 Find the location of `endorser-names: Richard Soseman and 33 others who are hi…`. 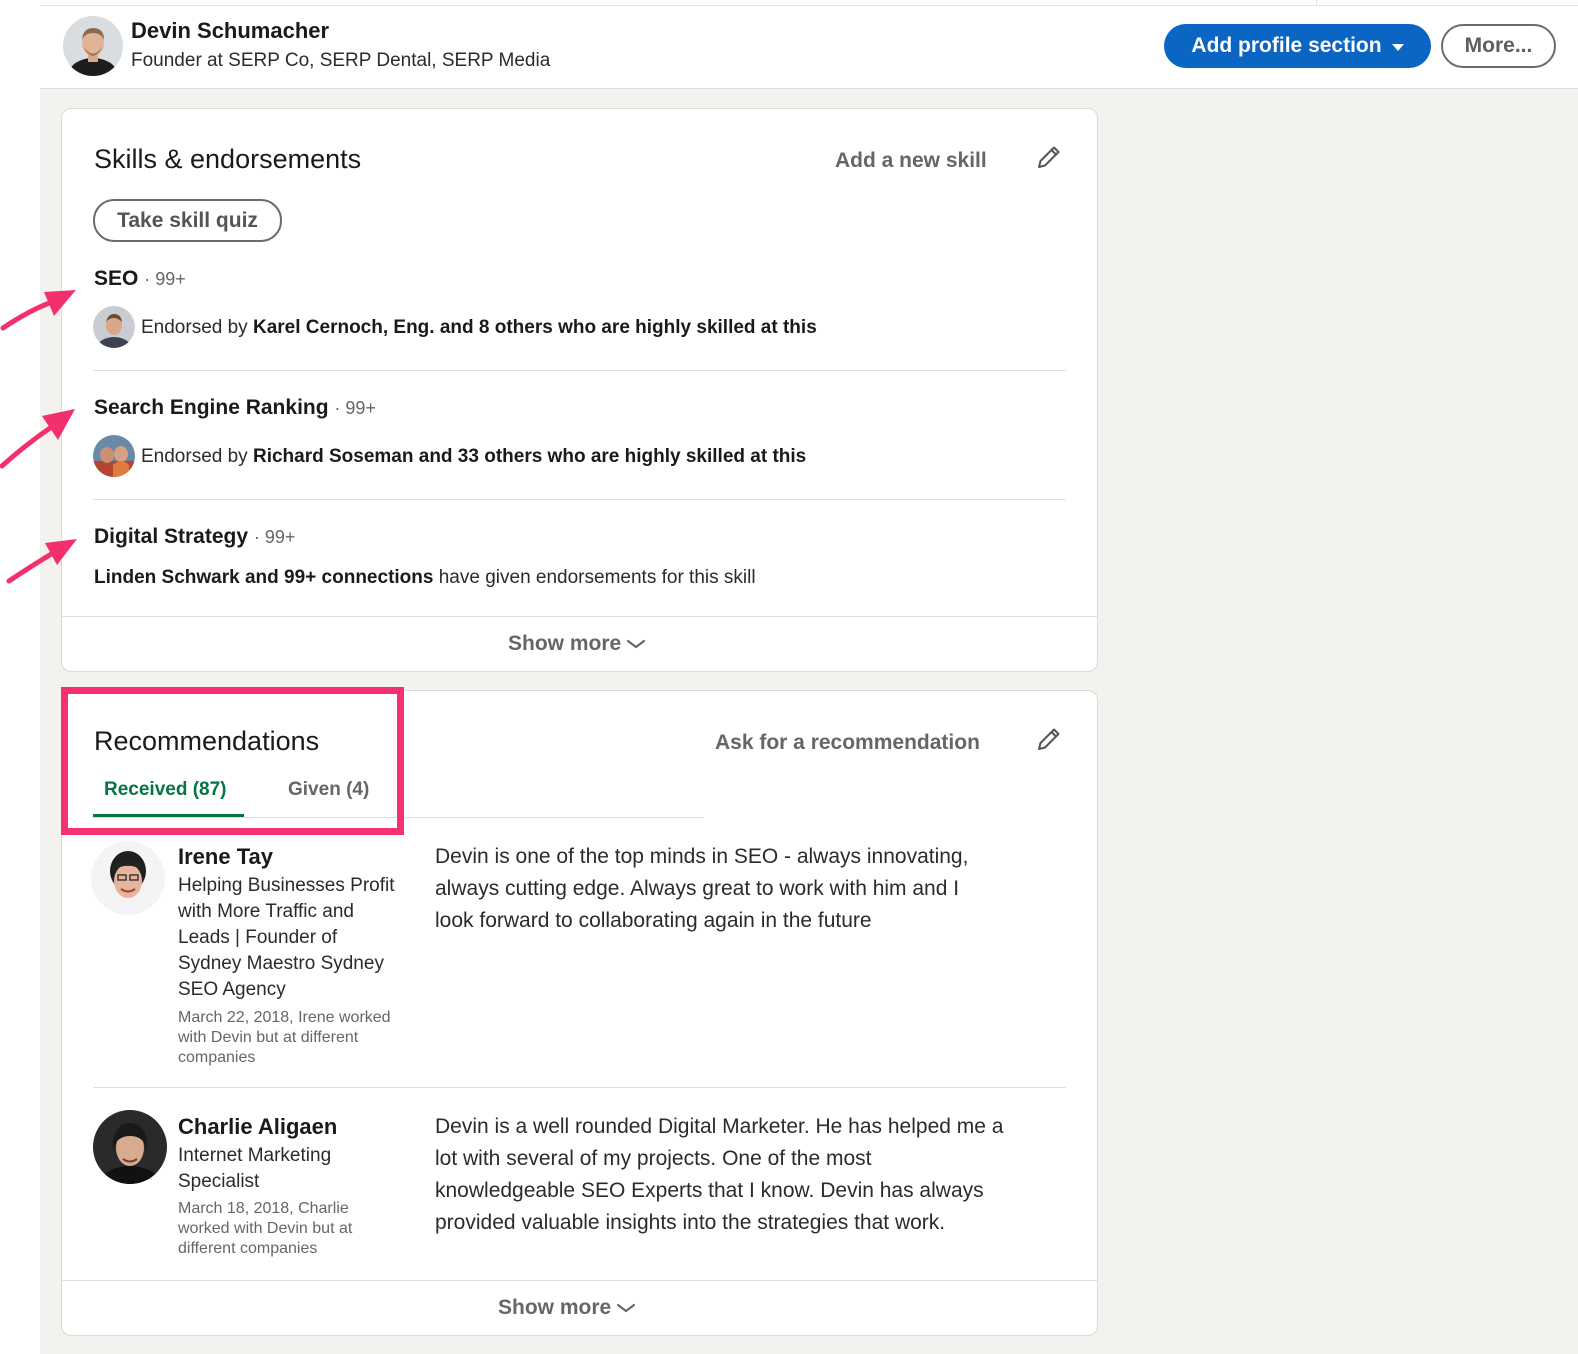

endorser-names: Richard Soseman and 33 others who are hi… is located at coordinates (529, 456).